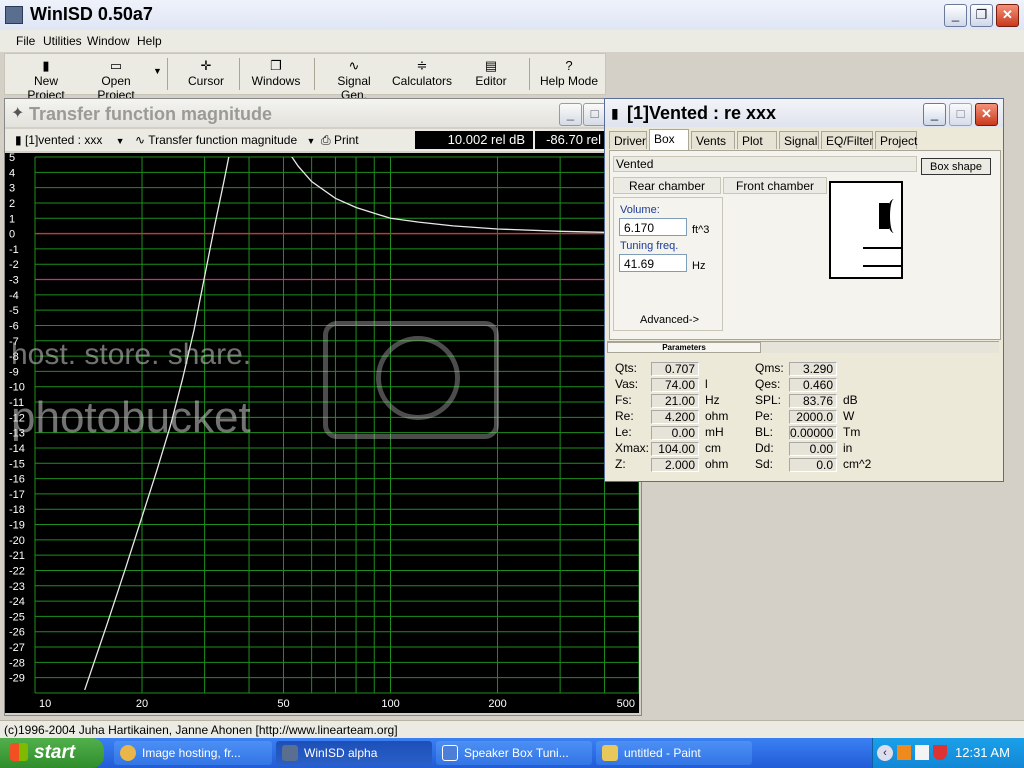  Describe the element at coordinates (422, 81) in the screenshot. I see `calculators-label: Calculators` at that location.